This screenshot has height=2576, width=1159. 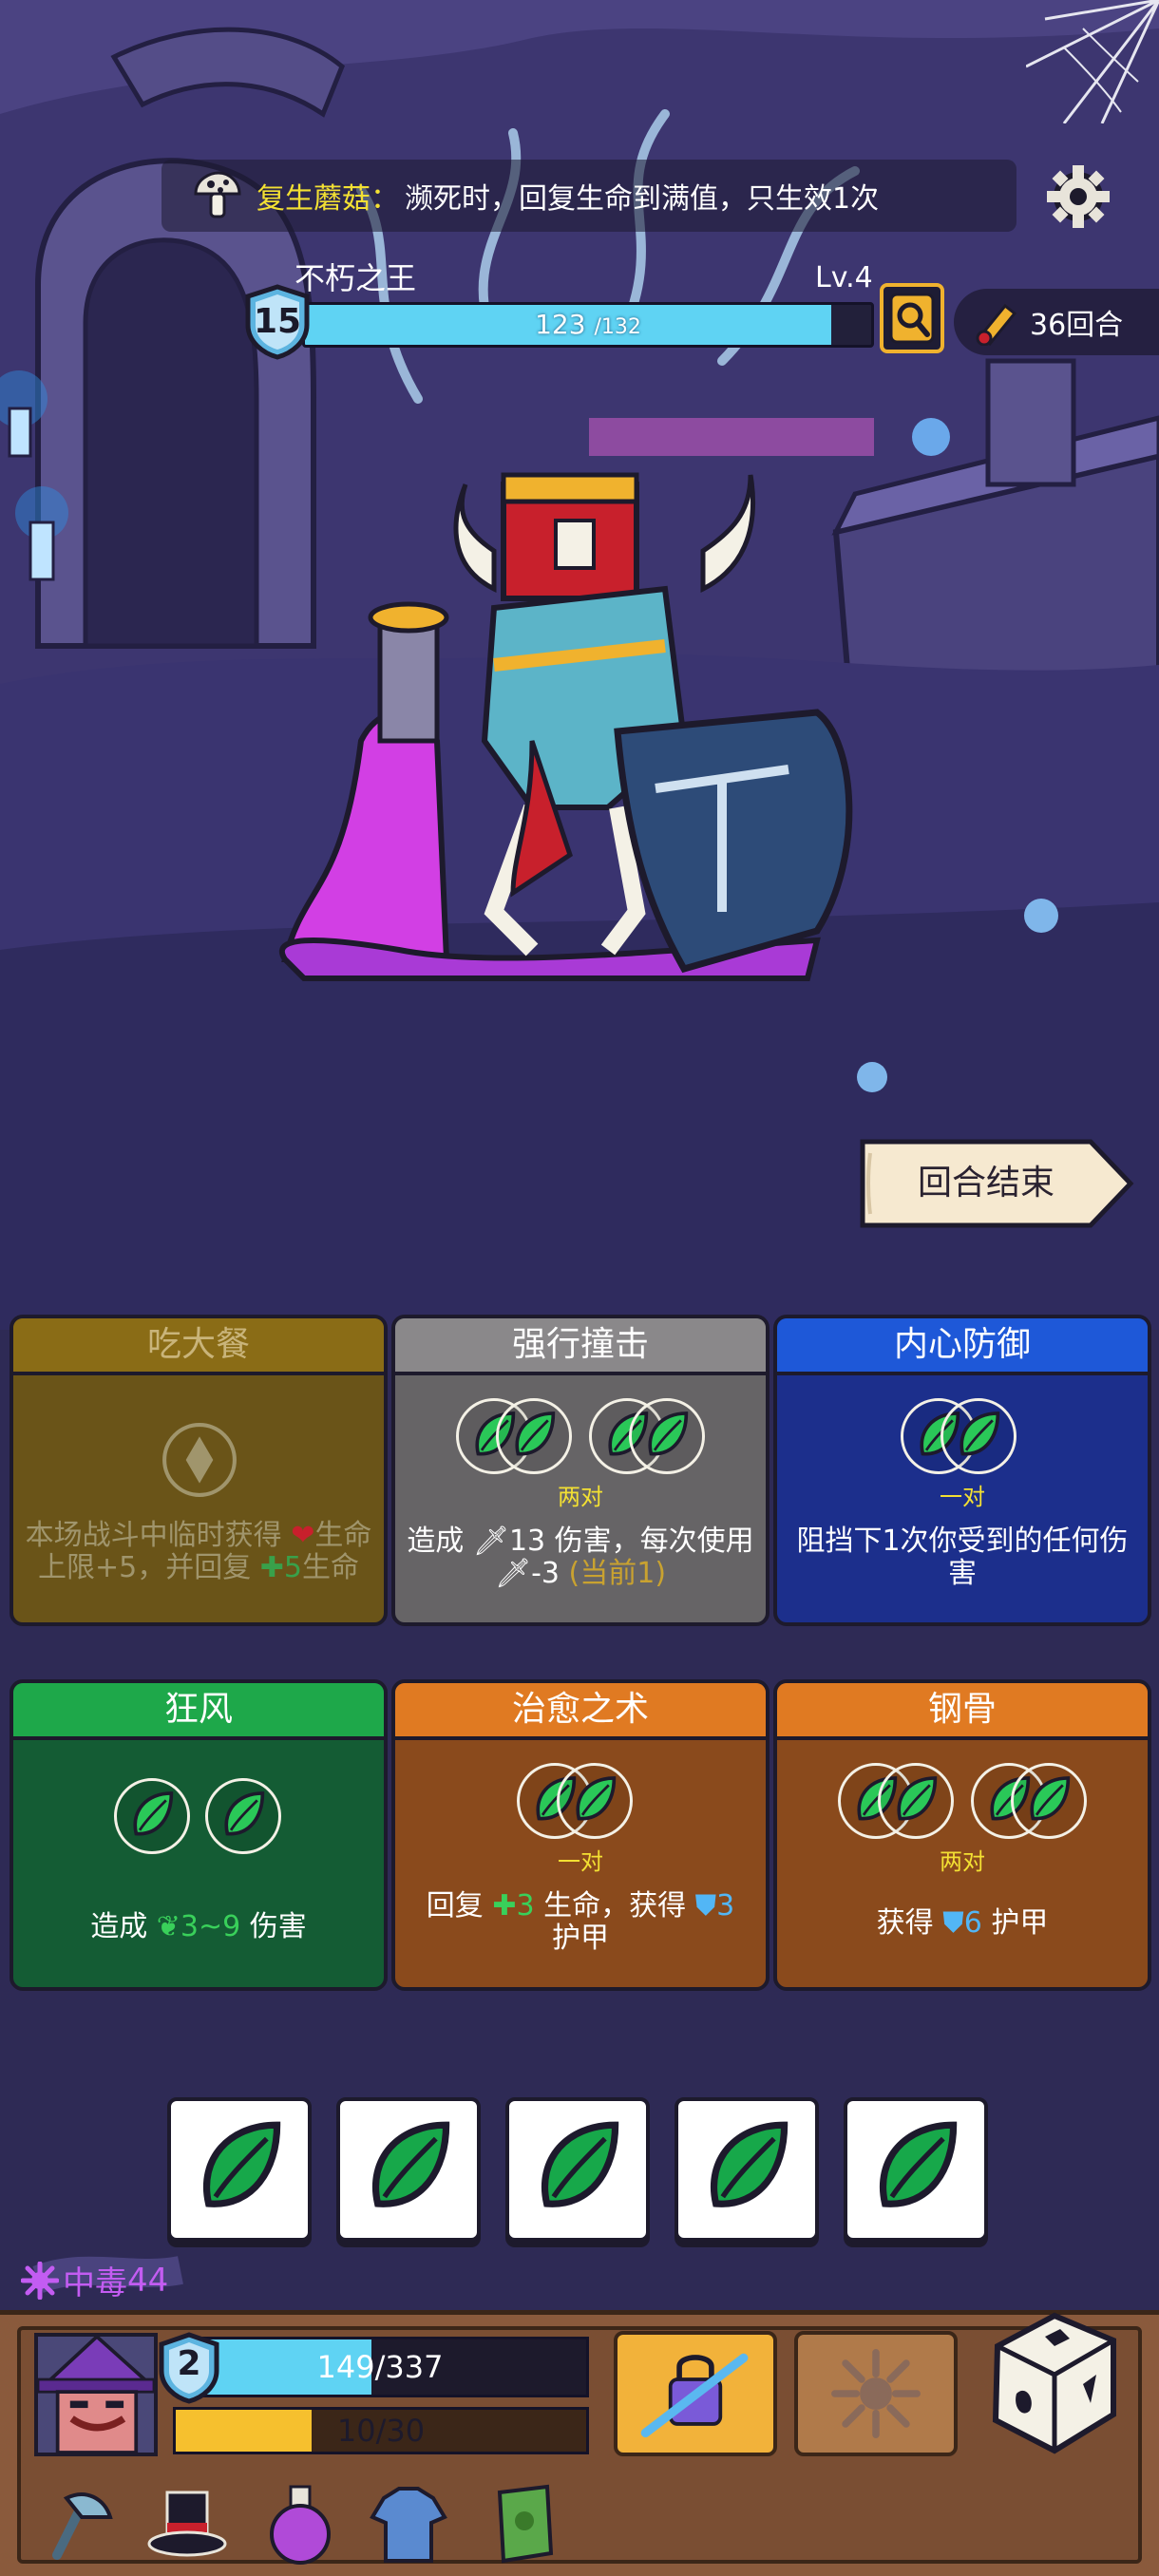 I want to click on card-slot-requirement: 一对, so click(x=962, y=1497).